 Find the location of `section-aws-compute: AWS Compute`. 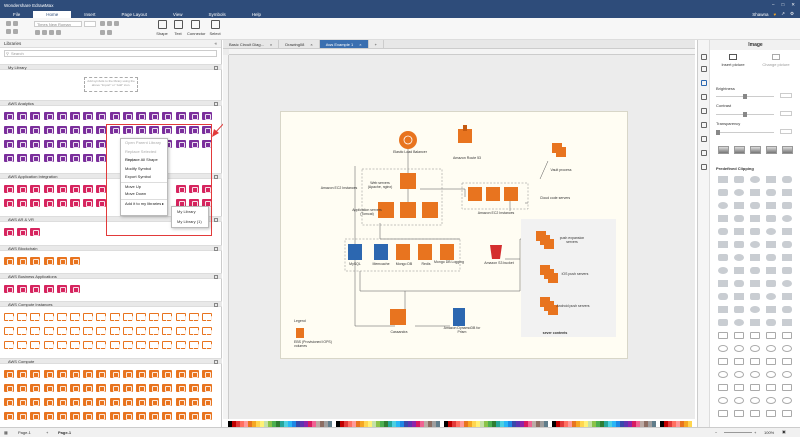

section-aws-compute: AWS Compute is located at coordinates (111, 361).